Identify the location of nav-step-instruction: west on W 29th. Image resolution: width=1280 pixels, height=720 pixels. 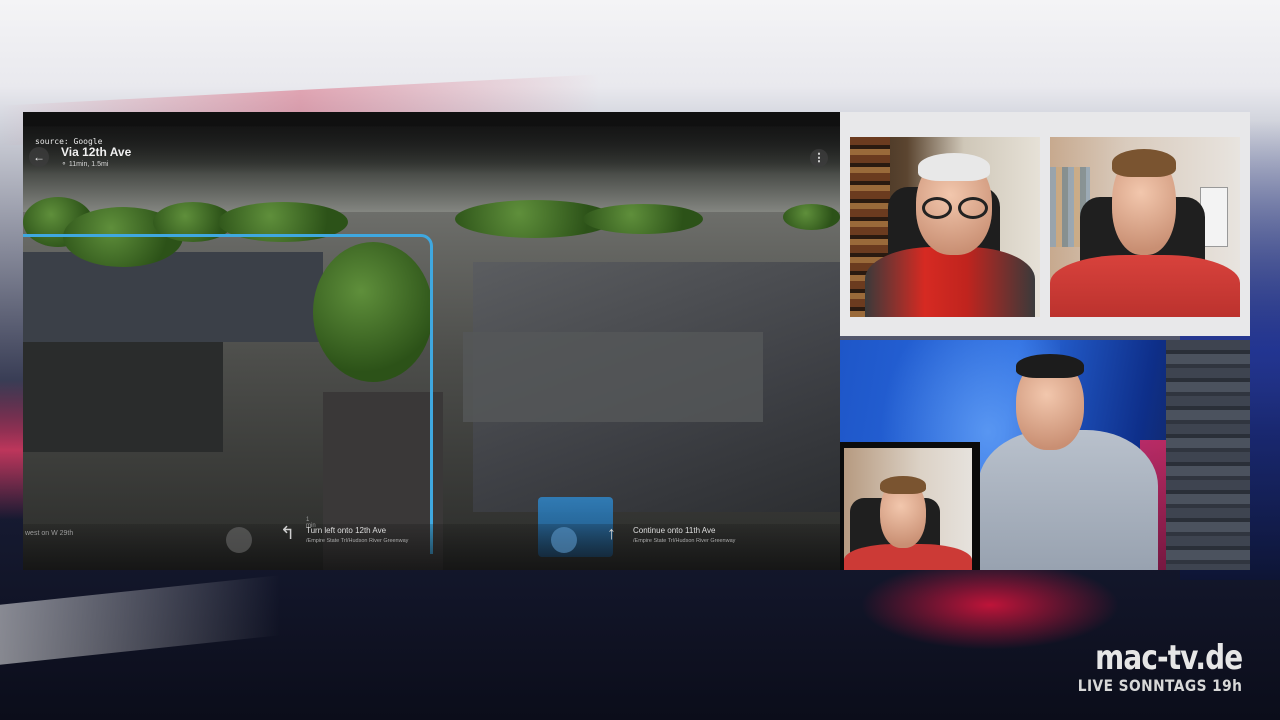
(49, 533).